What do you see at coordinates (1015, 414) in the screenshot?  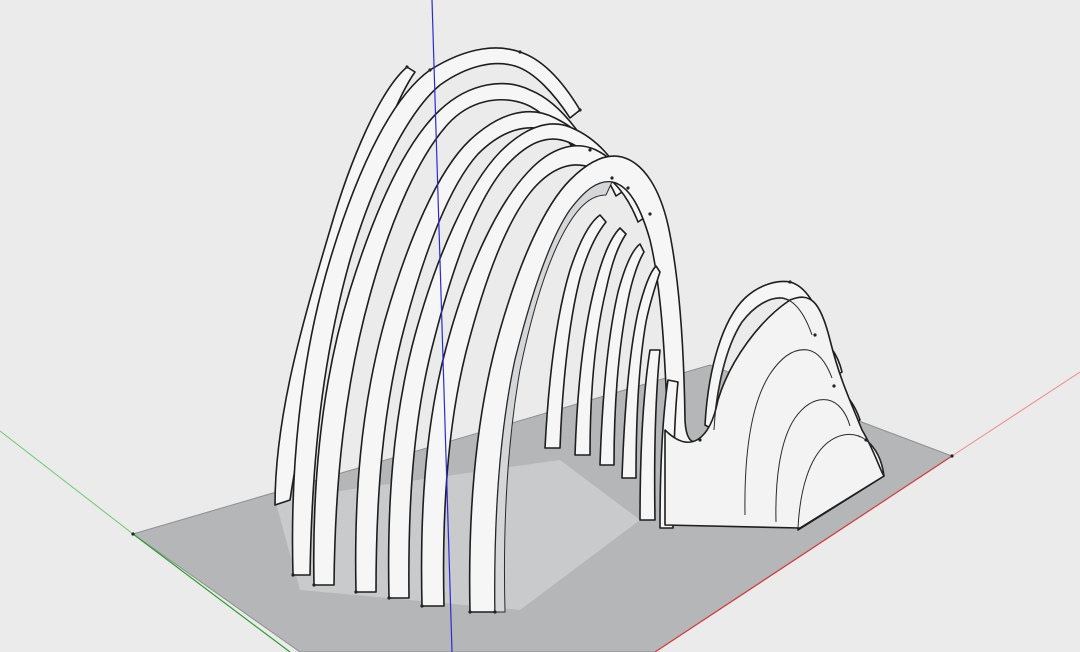 I see `red-axis` at bounding box center [1015, 414].